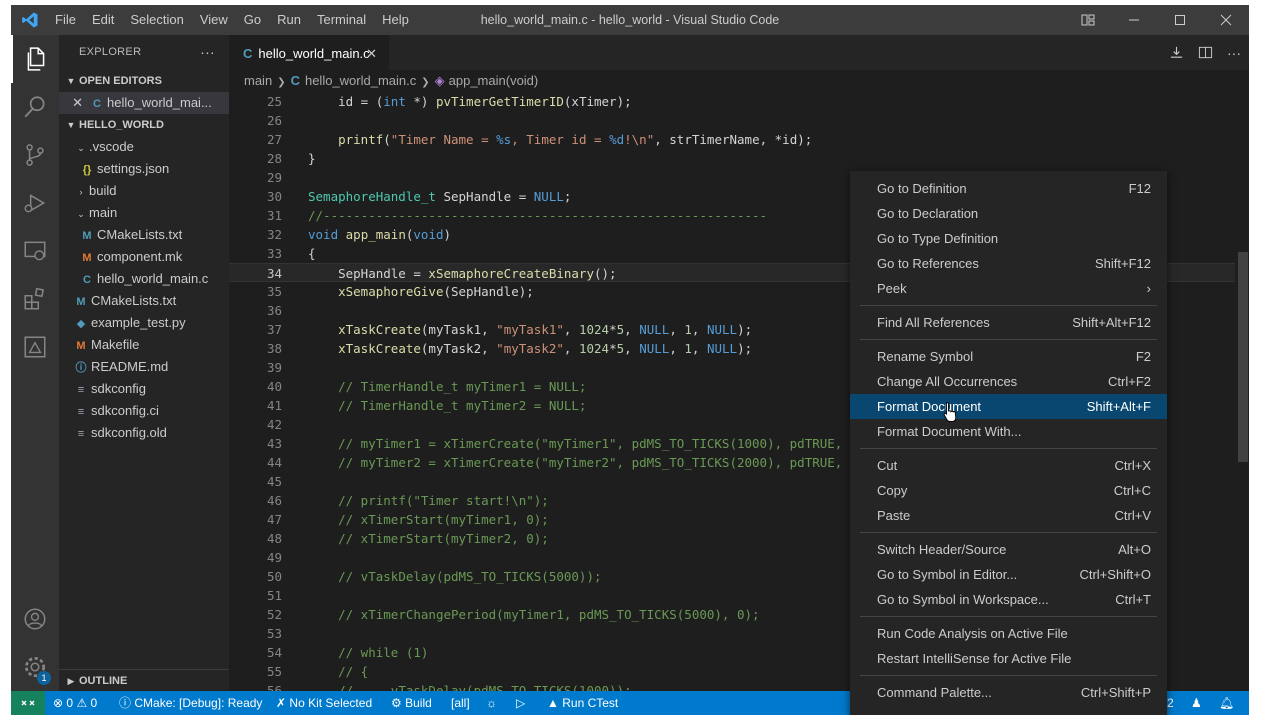  I want to click on breadcrumb-folder: main, so click(258, 80).